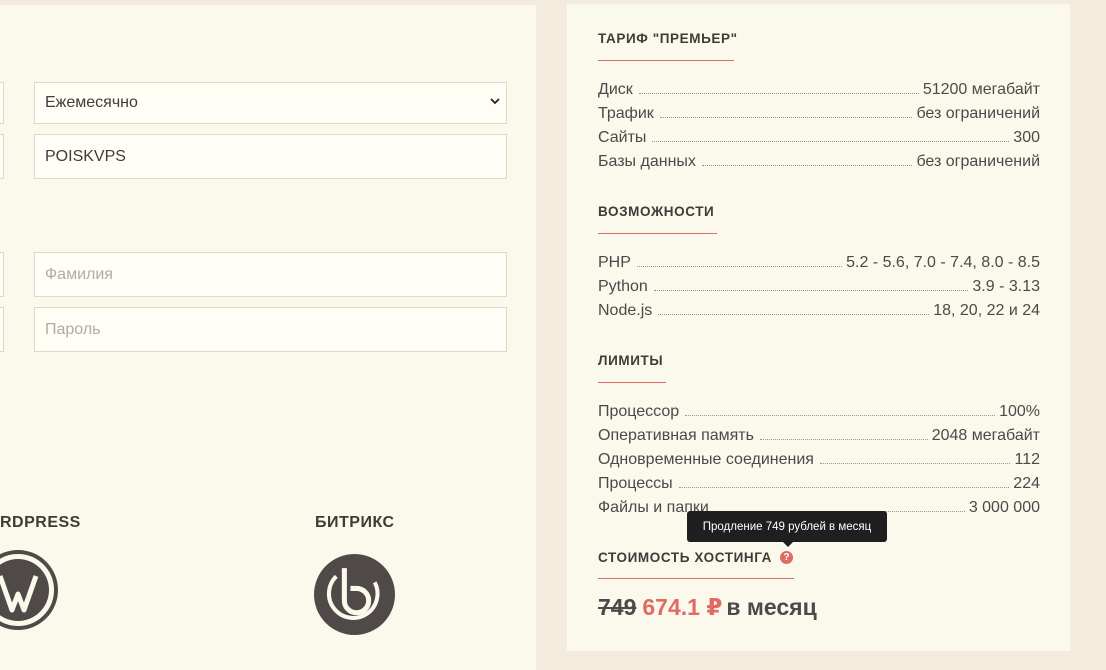 Image resolution: width=1106 pixels, height=670 pixels. I want to click on spec-row: Трафик без ограничений, so click(819, 111).